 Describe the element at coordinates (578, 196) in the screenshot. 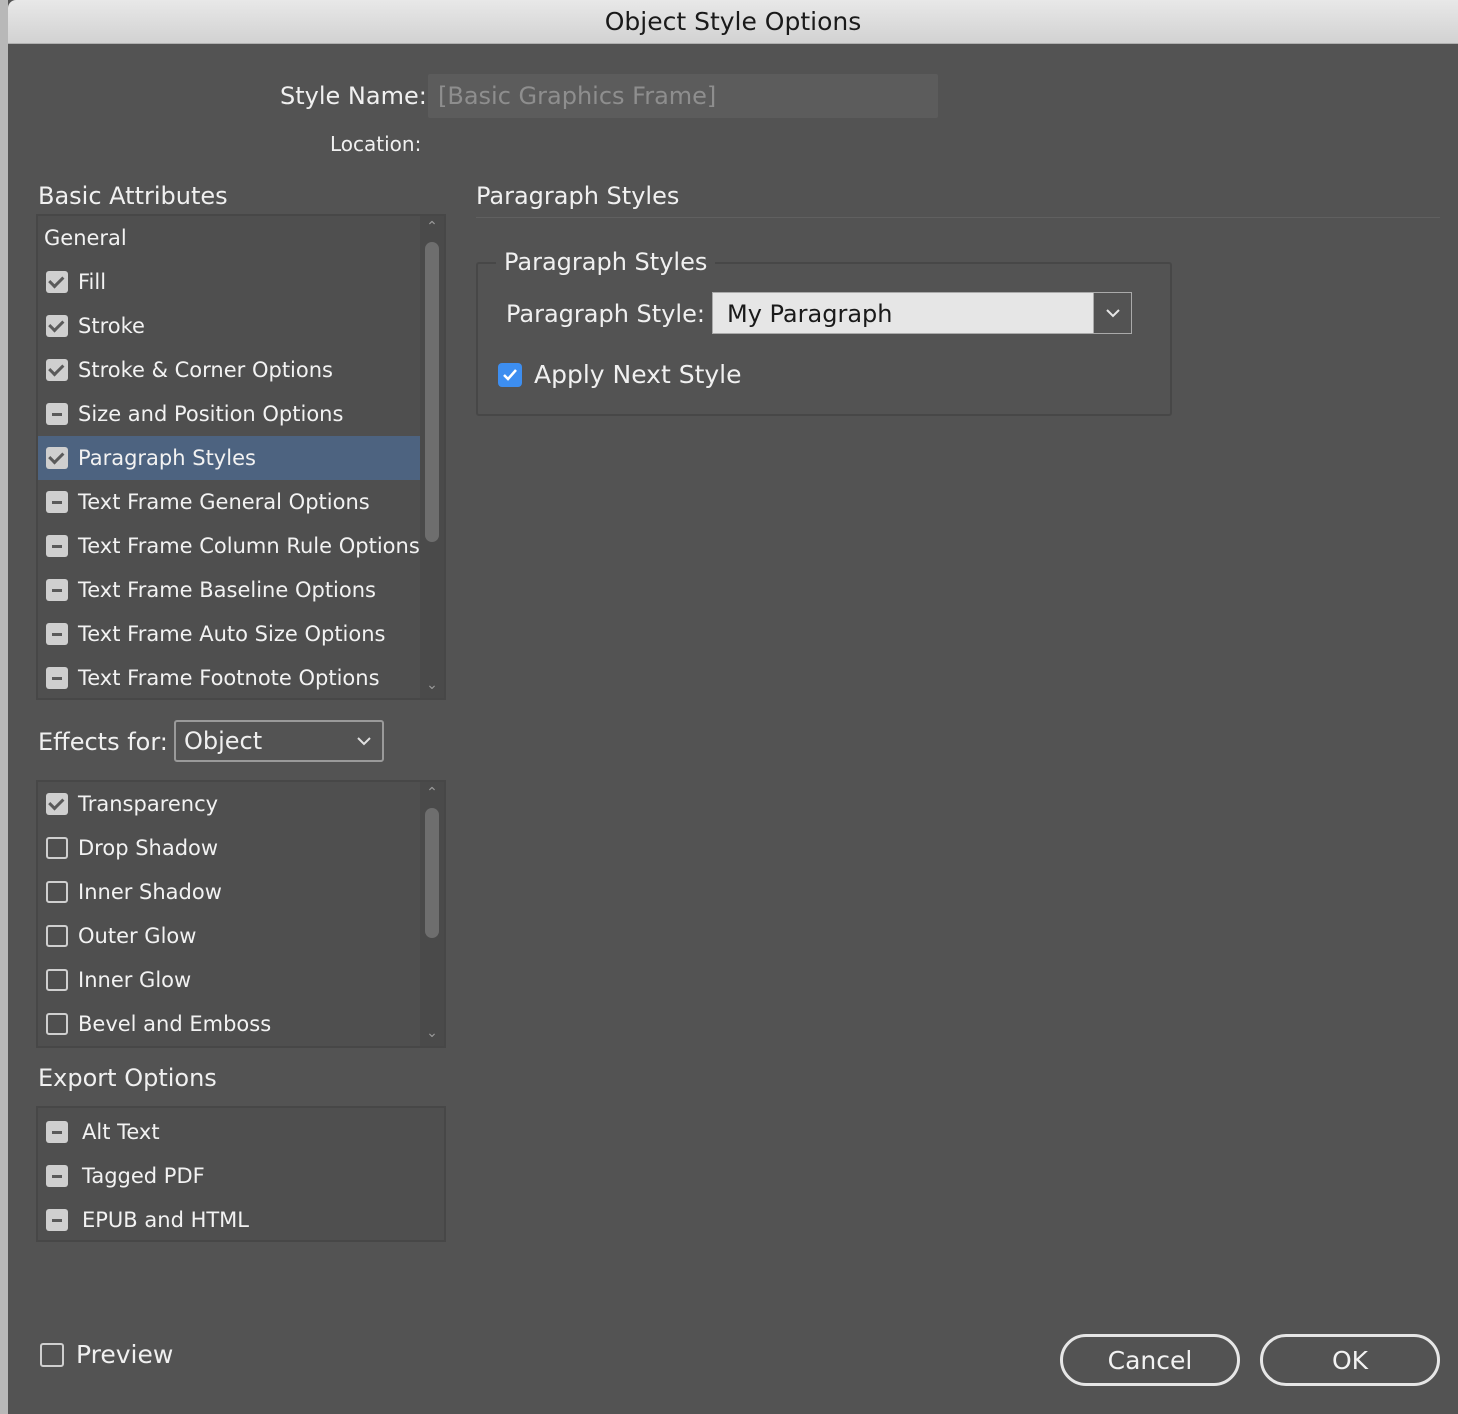

I see `panel-title: Paragraph Styles` at that location.